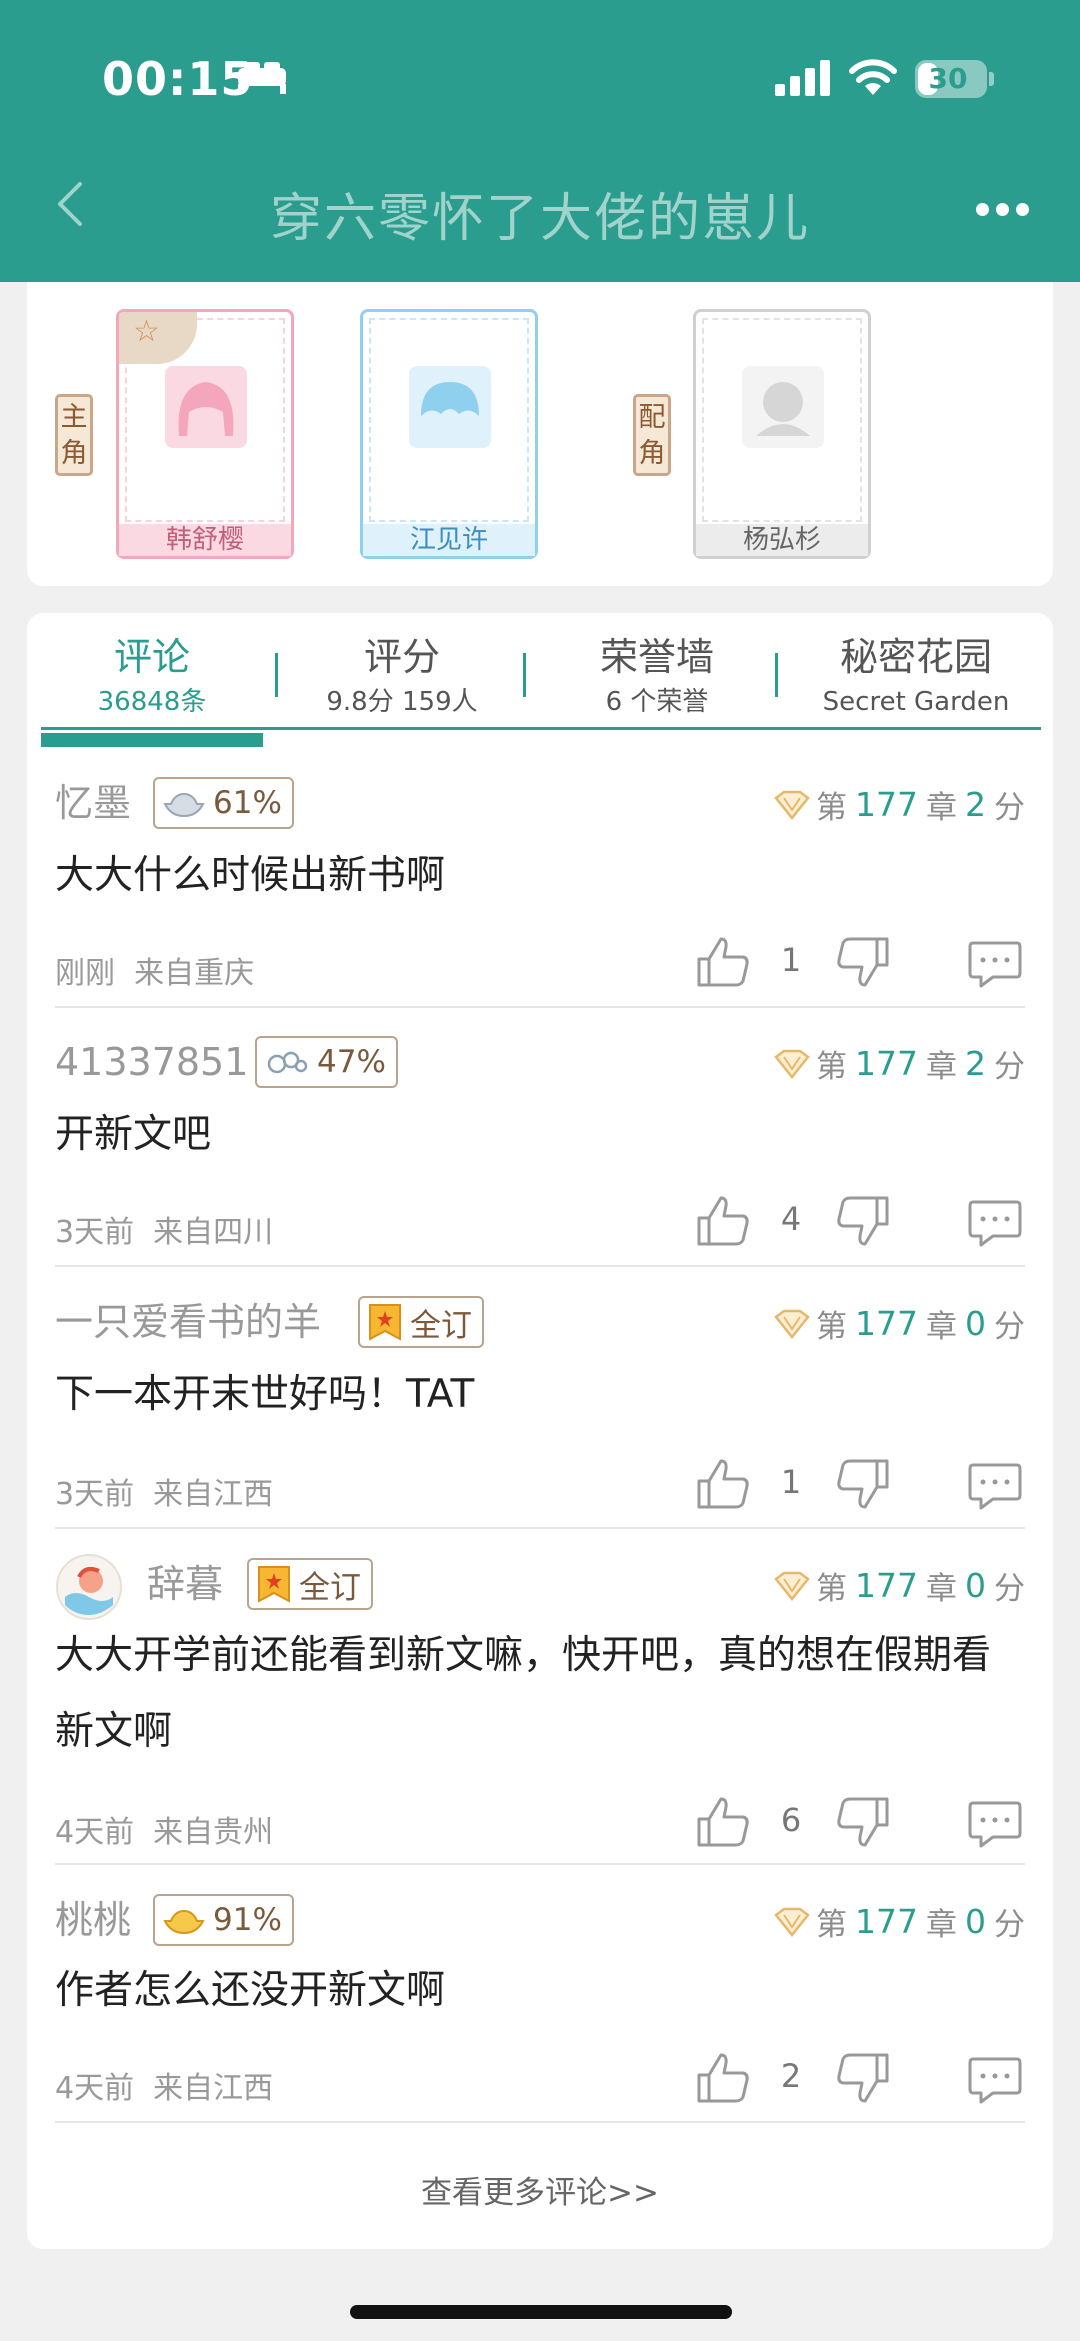 The height and width of the screenshot is (2341, 1080). Describe the element at coordinates (93, 803) in the screenshot. I see `comment-username: 忆墨` at that location.